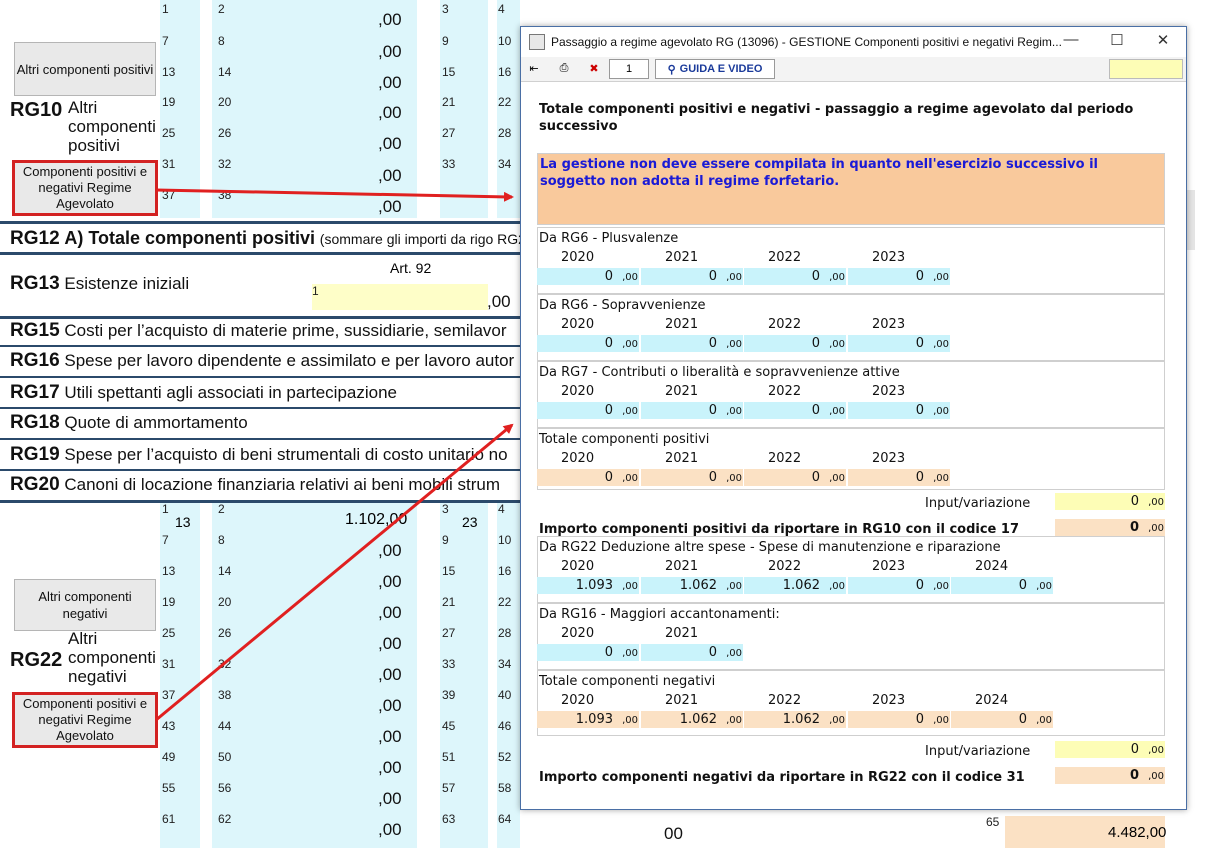  I want to click on esistenze-iniziali-field, so click(400, 297).